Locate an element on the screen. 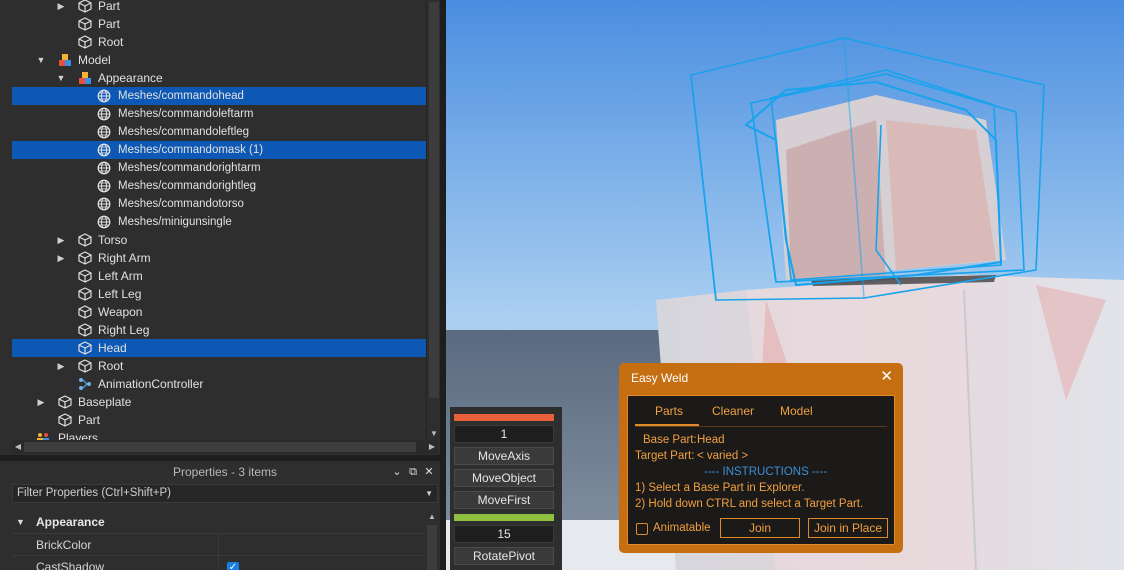 This screenshot has height=570, width=1124. tree-row-label: Right Arm is located at coordinates (124, 258).